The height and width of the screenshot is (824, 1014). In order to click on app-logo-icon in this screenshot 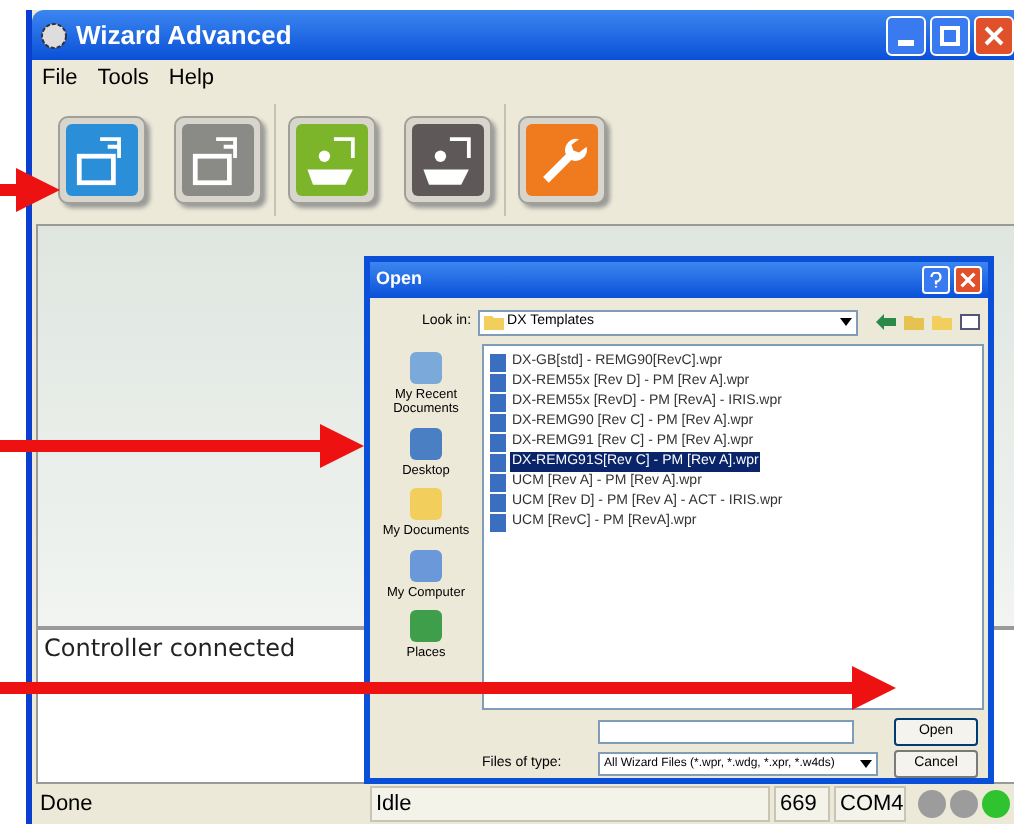, I will do `click(54, 35)`.